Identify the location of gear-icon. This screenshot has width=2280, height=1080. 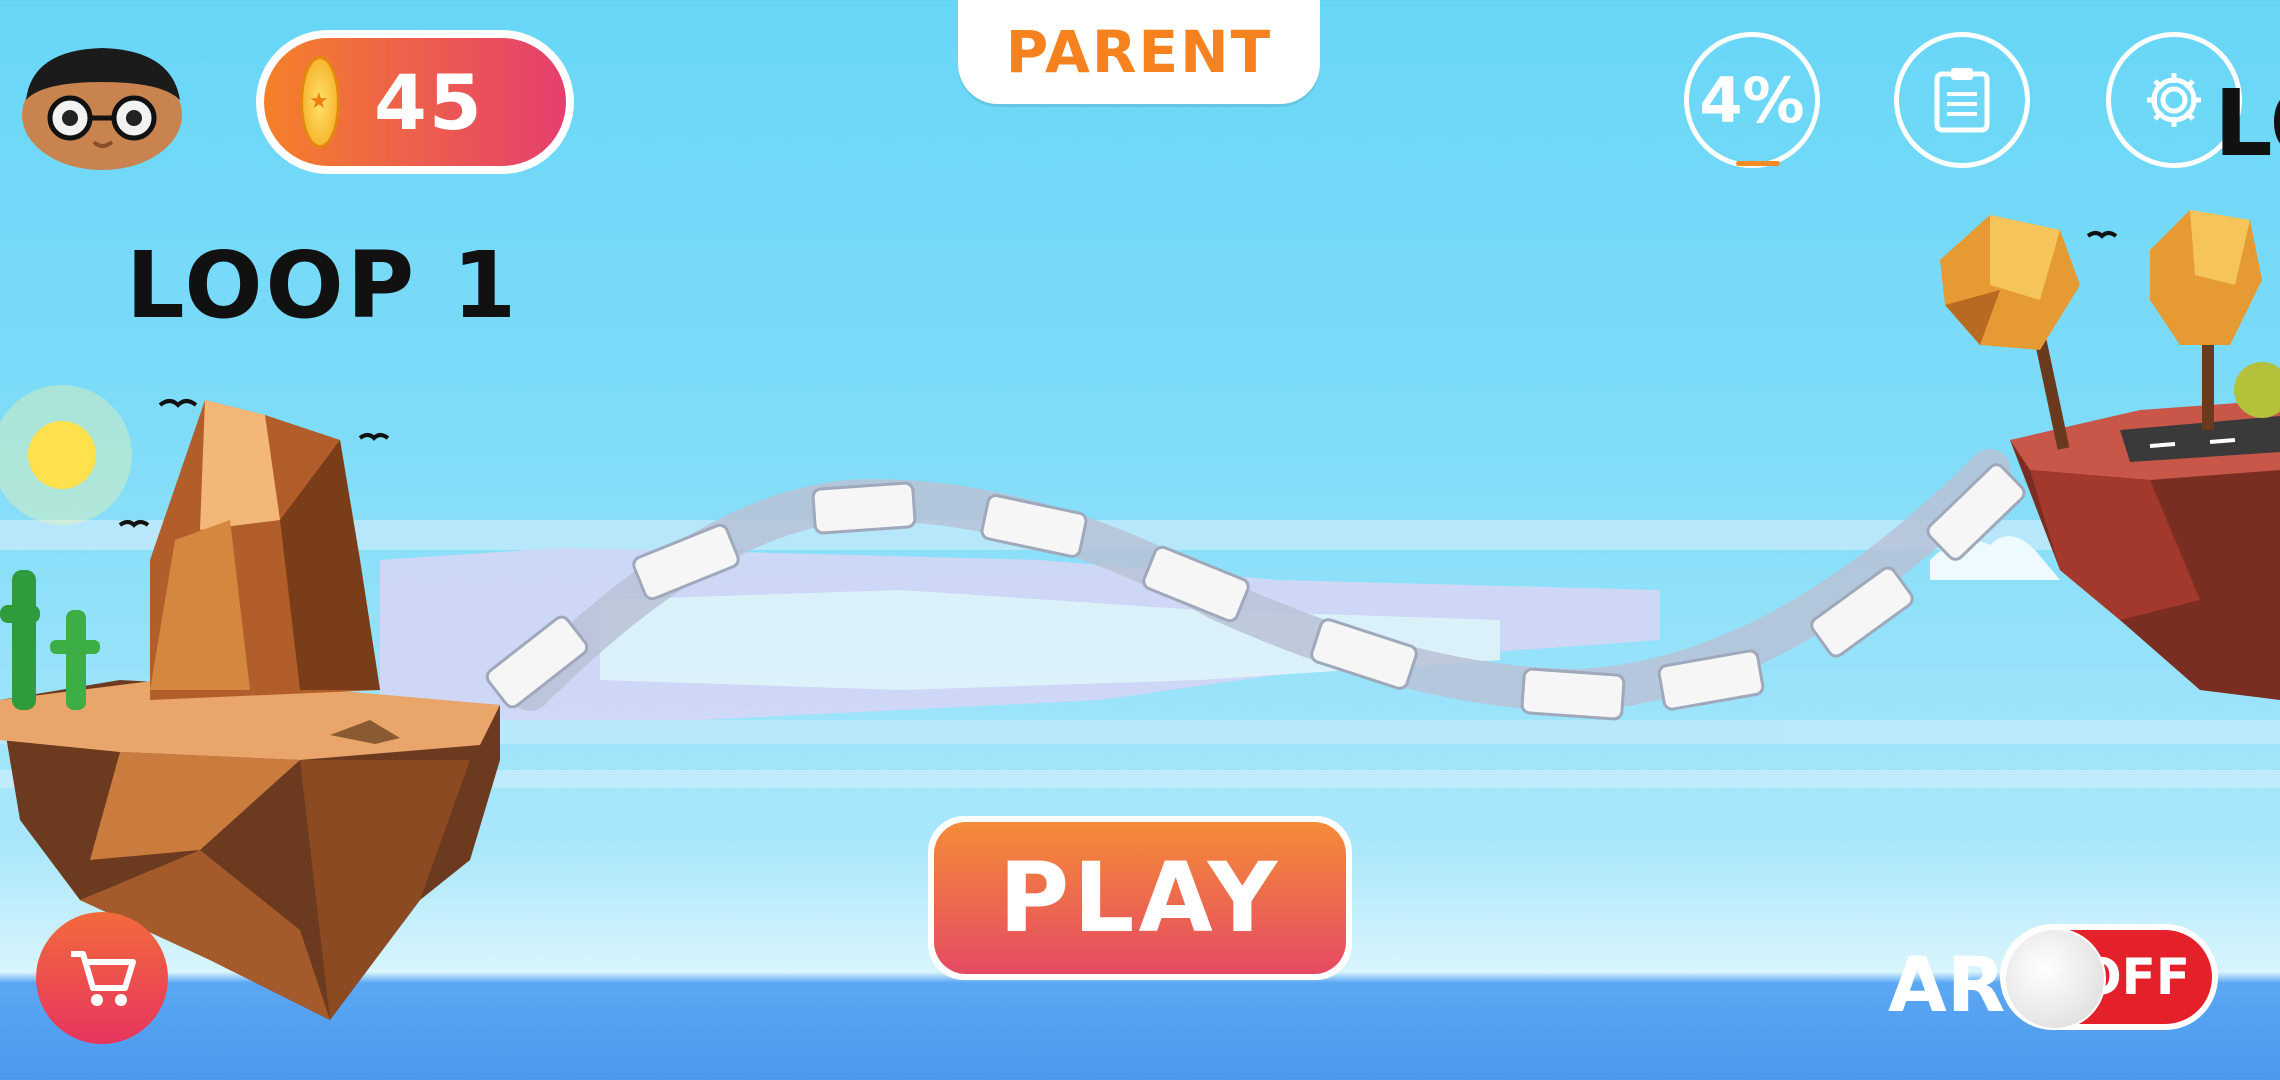
(2174, 100).